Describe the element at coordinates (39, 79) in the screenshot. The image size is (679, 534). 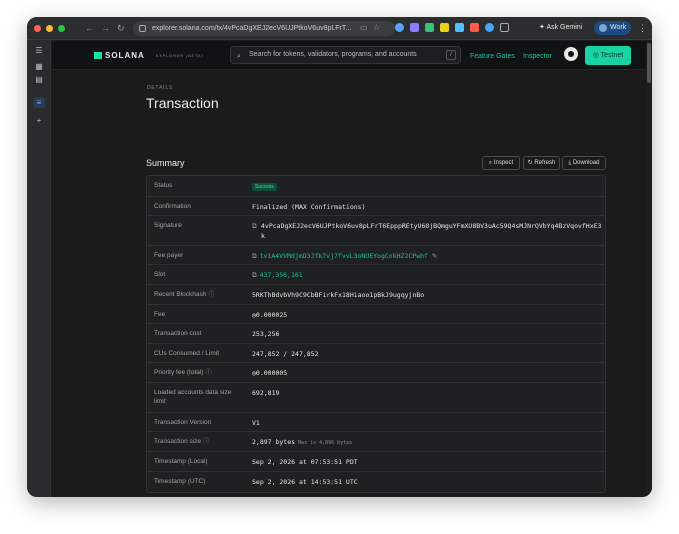
I see `reading-list-icon: ▤` at that location.